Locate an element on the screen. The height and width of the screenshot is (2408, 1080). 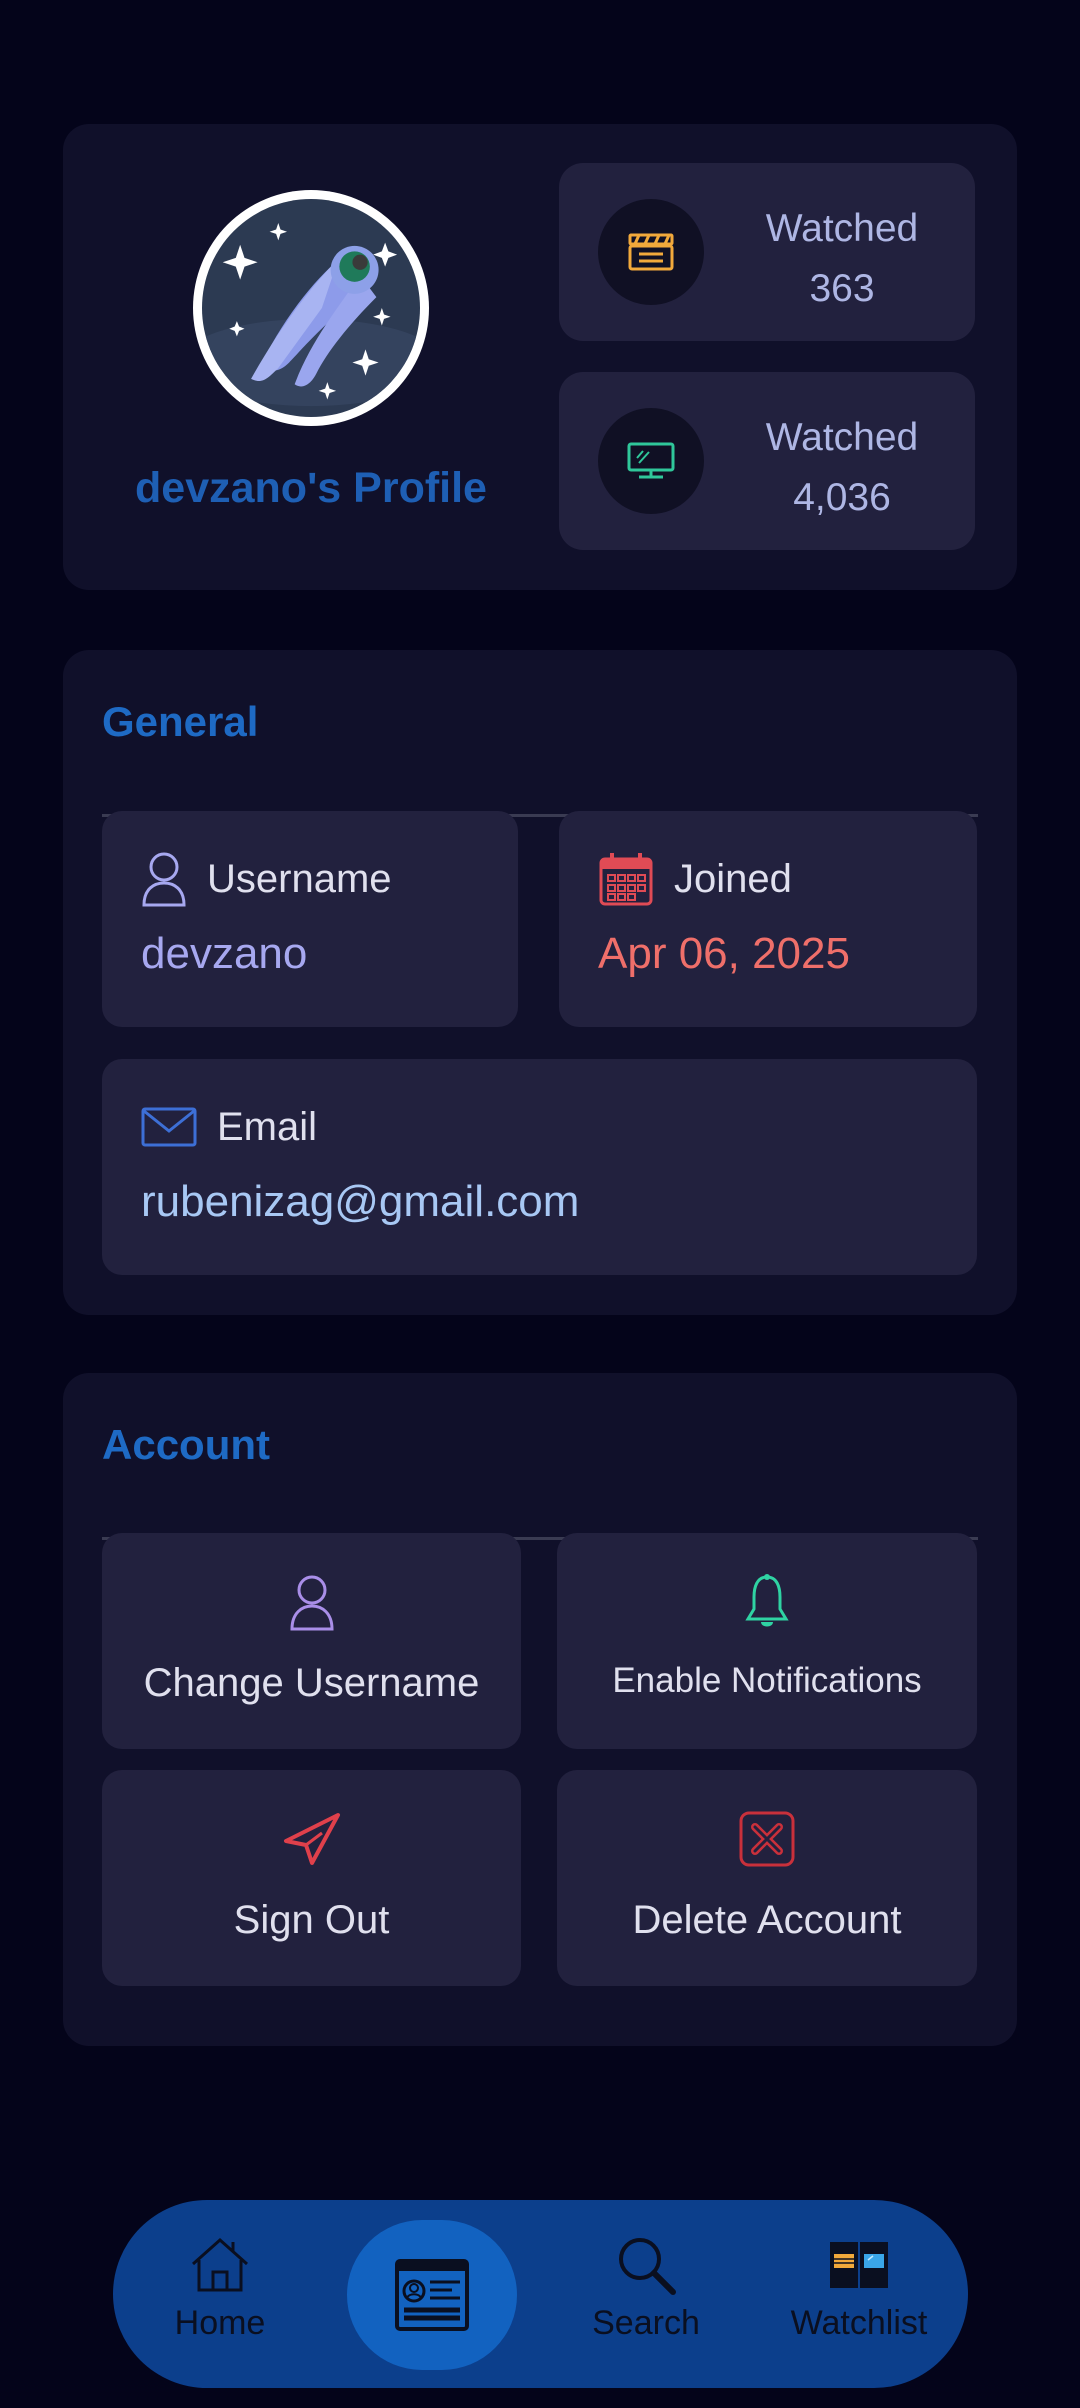
delete-account-label: Delete Account is located at coordinates (767, 1920).